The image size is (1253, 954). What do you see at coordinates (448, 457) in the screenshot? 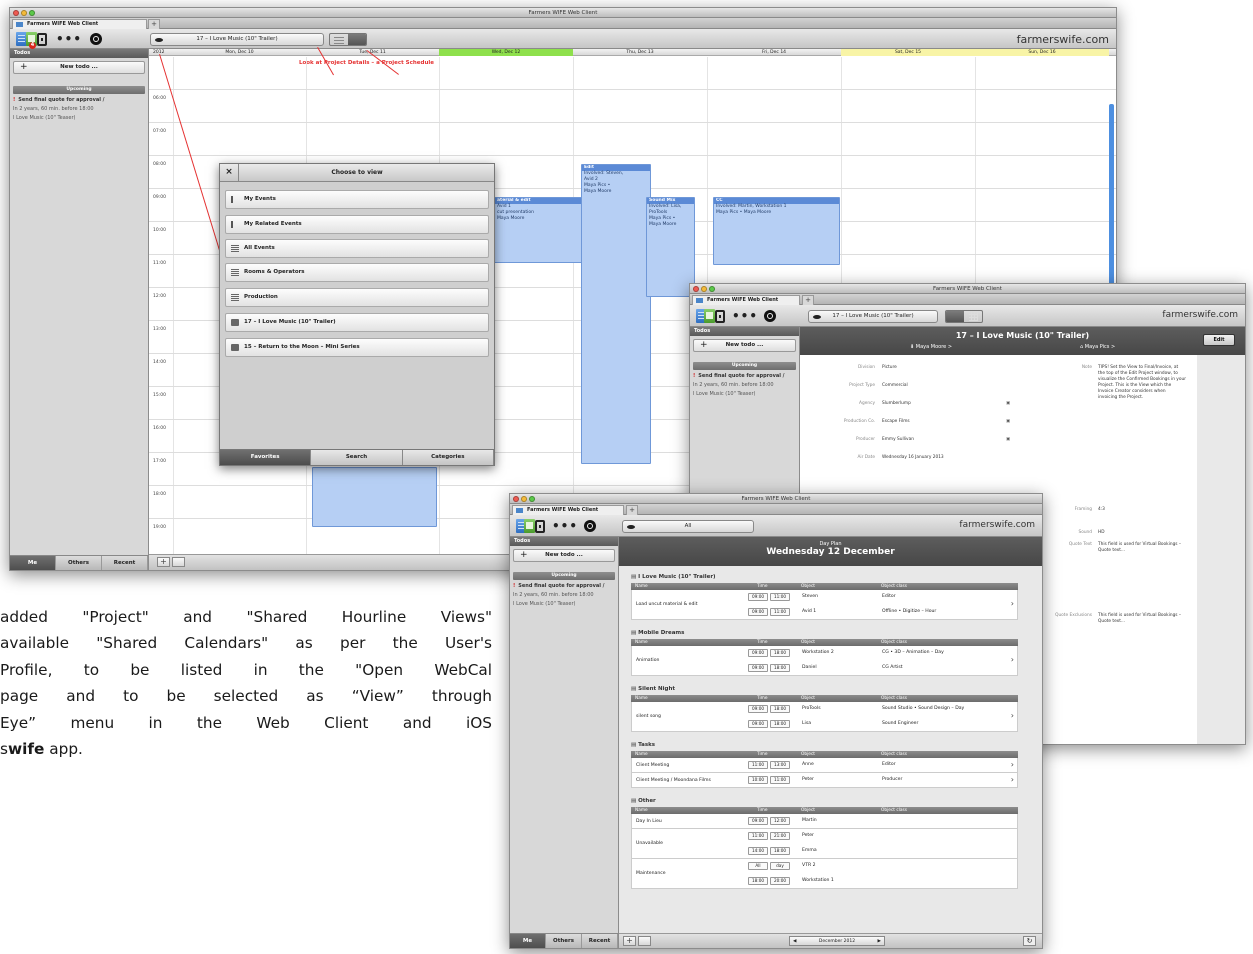
I see `tab-categories: Categories` at bounding box center [448, 457].